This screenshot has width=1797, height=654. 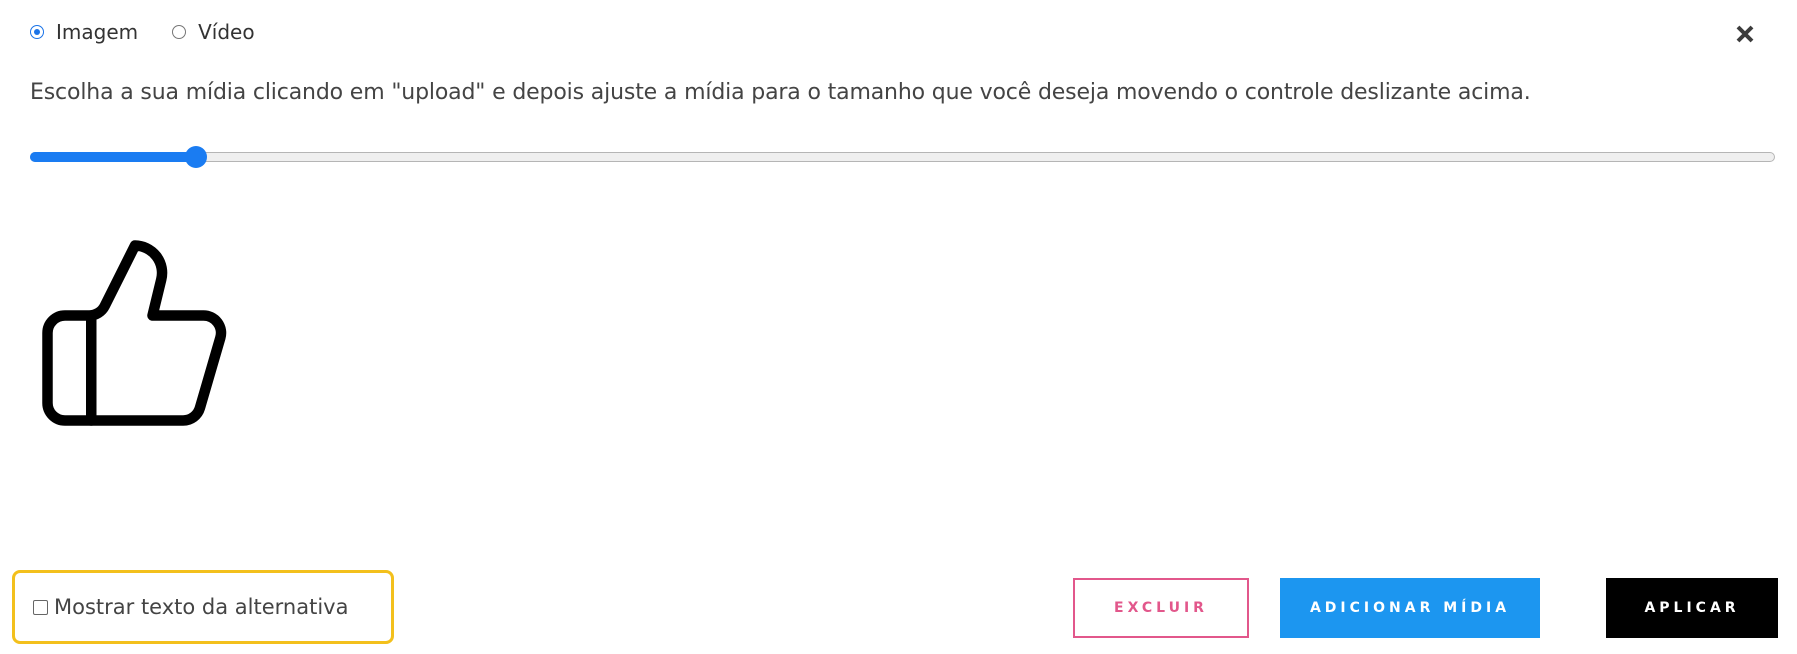 I want to click on media-preview, so click(x=135, y=333).